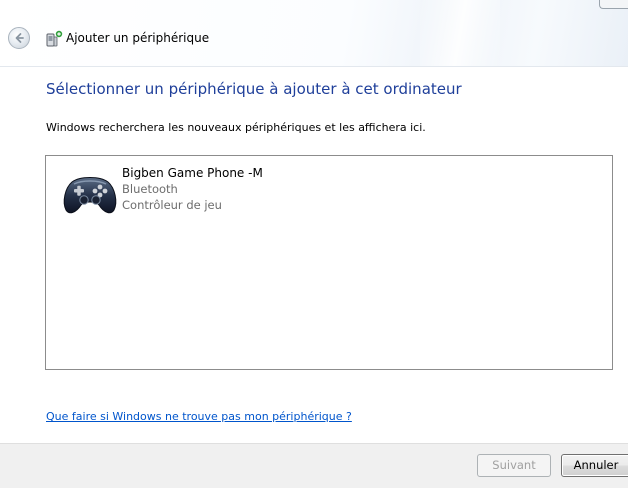 This screenshot has height=488, width=628. What do you see at coordinates (460, 33) in the screenshot?
I see `header-sheen` at bounding box center [460, 33].